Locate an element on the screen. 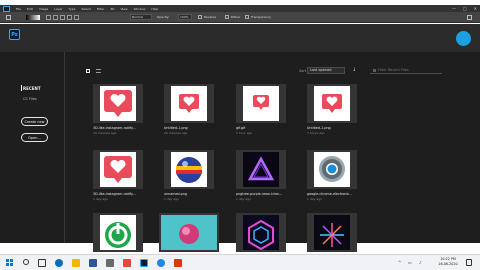 Image resolution: width=480 pixels, height=270 pixels. minimize-button: — is located at coordinates (454, 8).